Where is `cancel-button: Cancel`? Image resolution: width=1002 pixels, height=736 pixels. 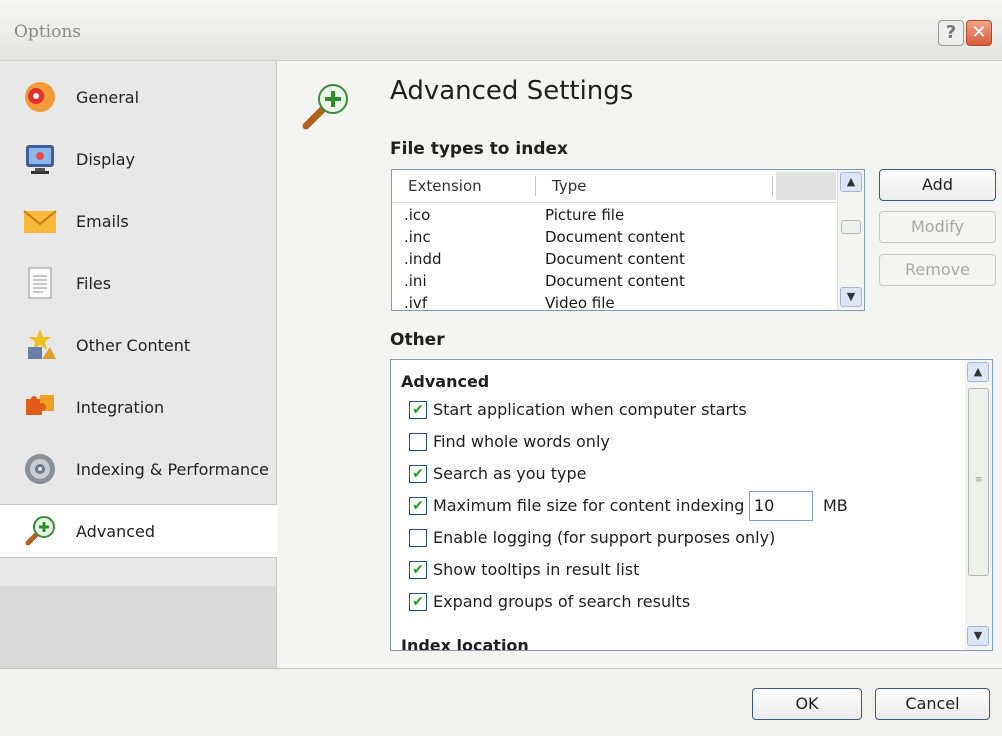
cancel-button: Cancel is located at coordinates (932, 704).